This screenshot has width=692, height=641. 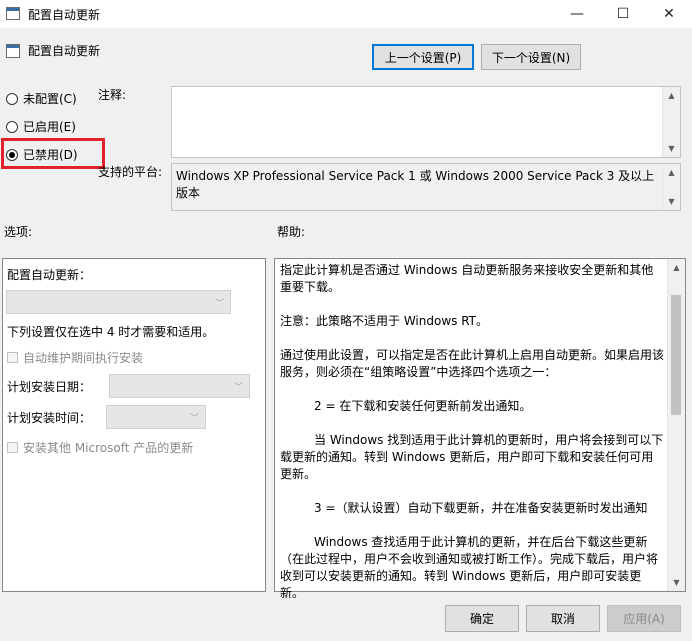 What do you see at coordinates (49, 127) in the screenshot?
I see `radio-label: 已启用(E)` at bounding box center [49, 127].